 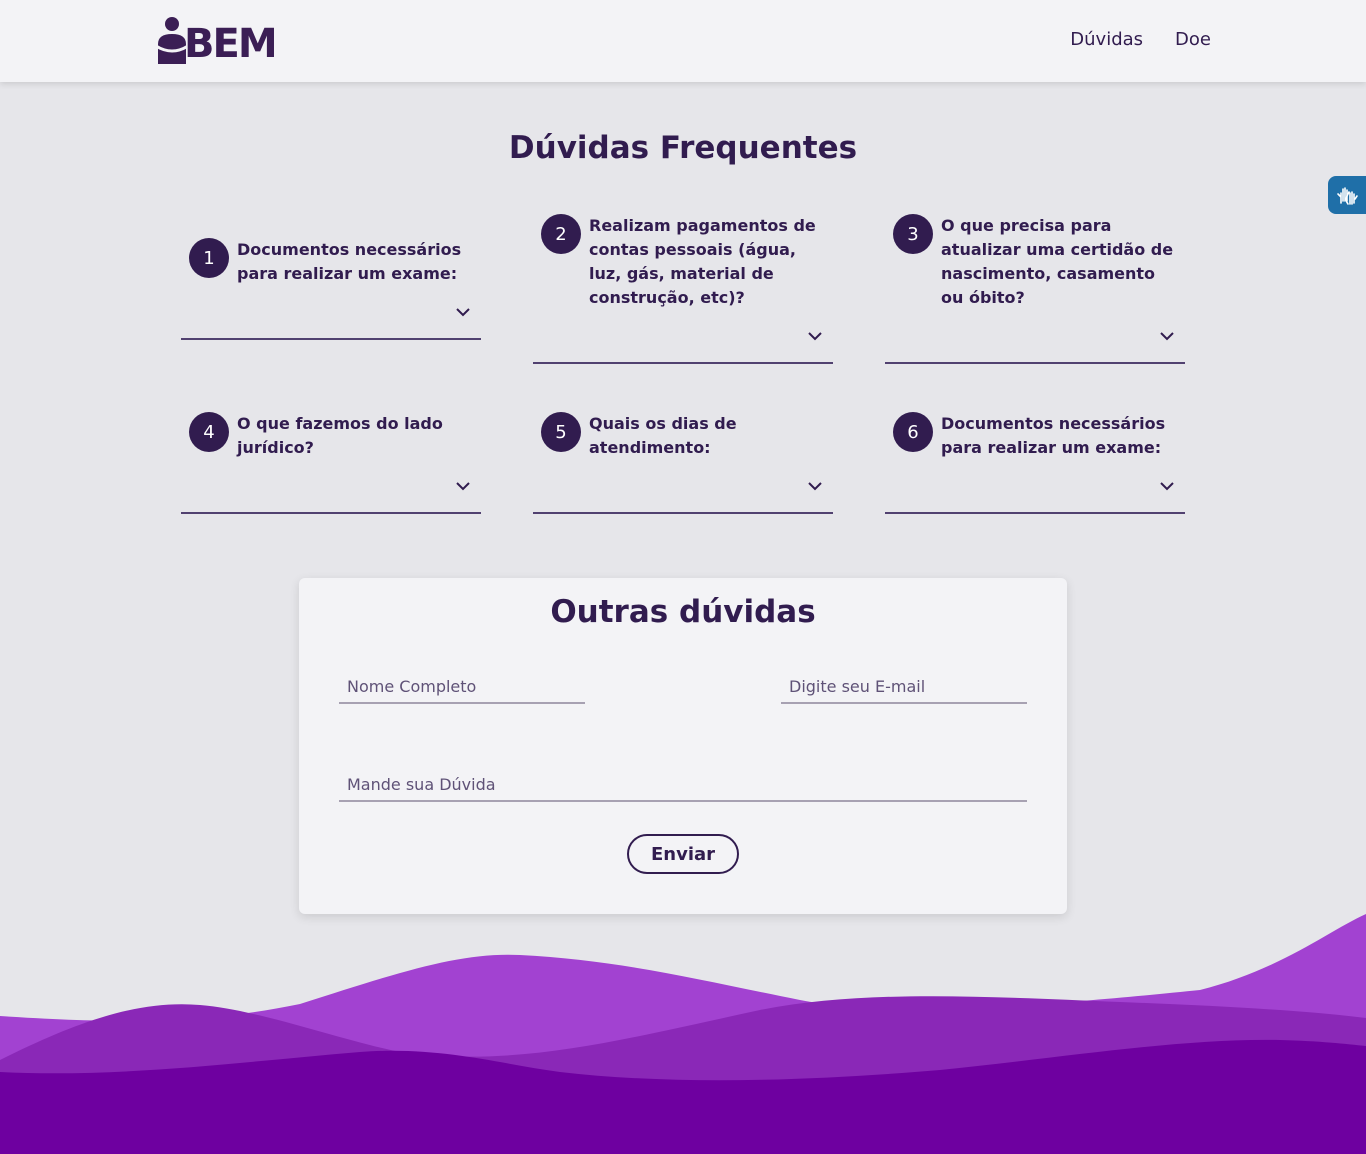 What do you see at coordinates (683, 41) in the screenshot?
I see `site-header: BEM Dúvidas Doe` at bounding box center [683, 41].